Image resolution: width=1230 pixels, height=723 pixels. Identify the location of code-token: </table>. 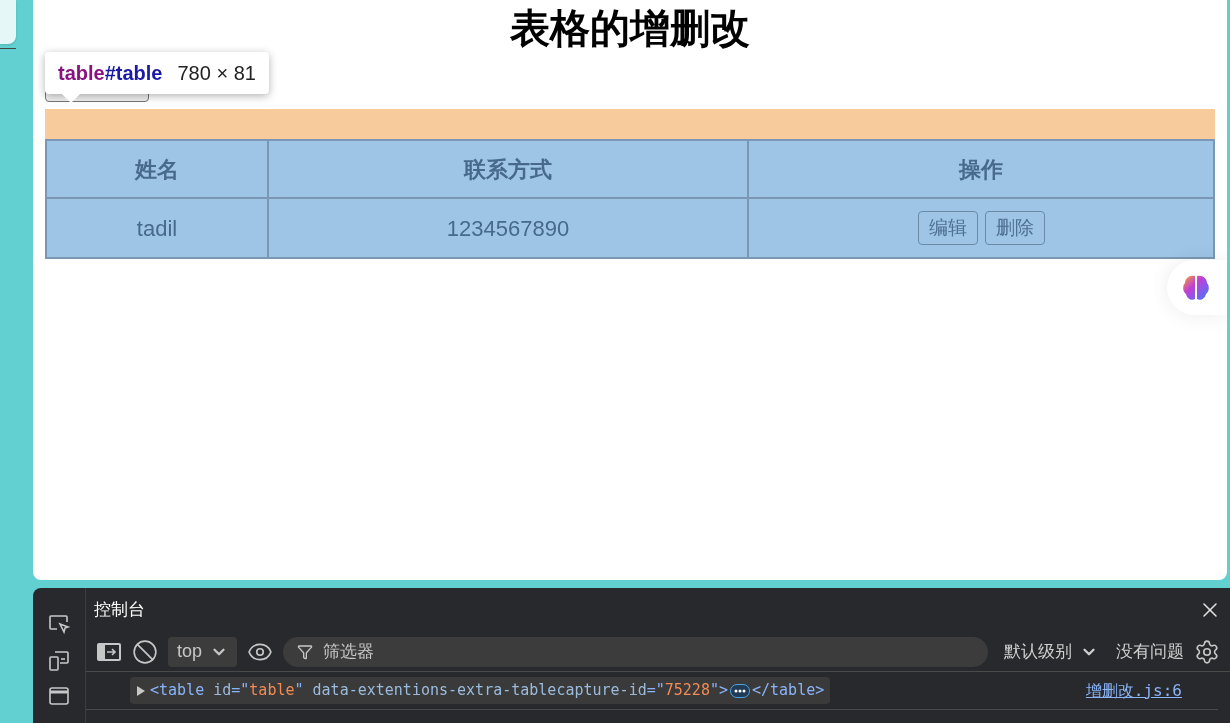
(788, 691).